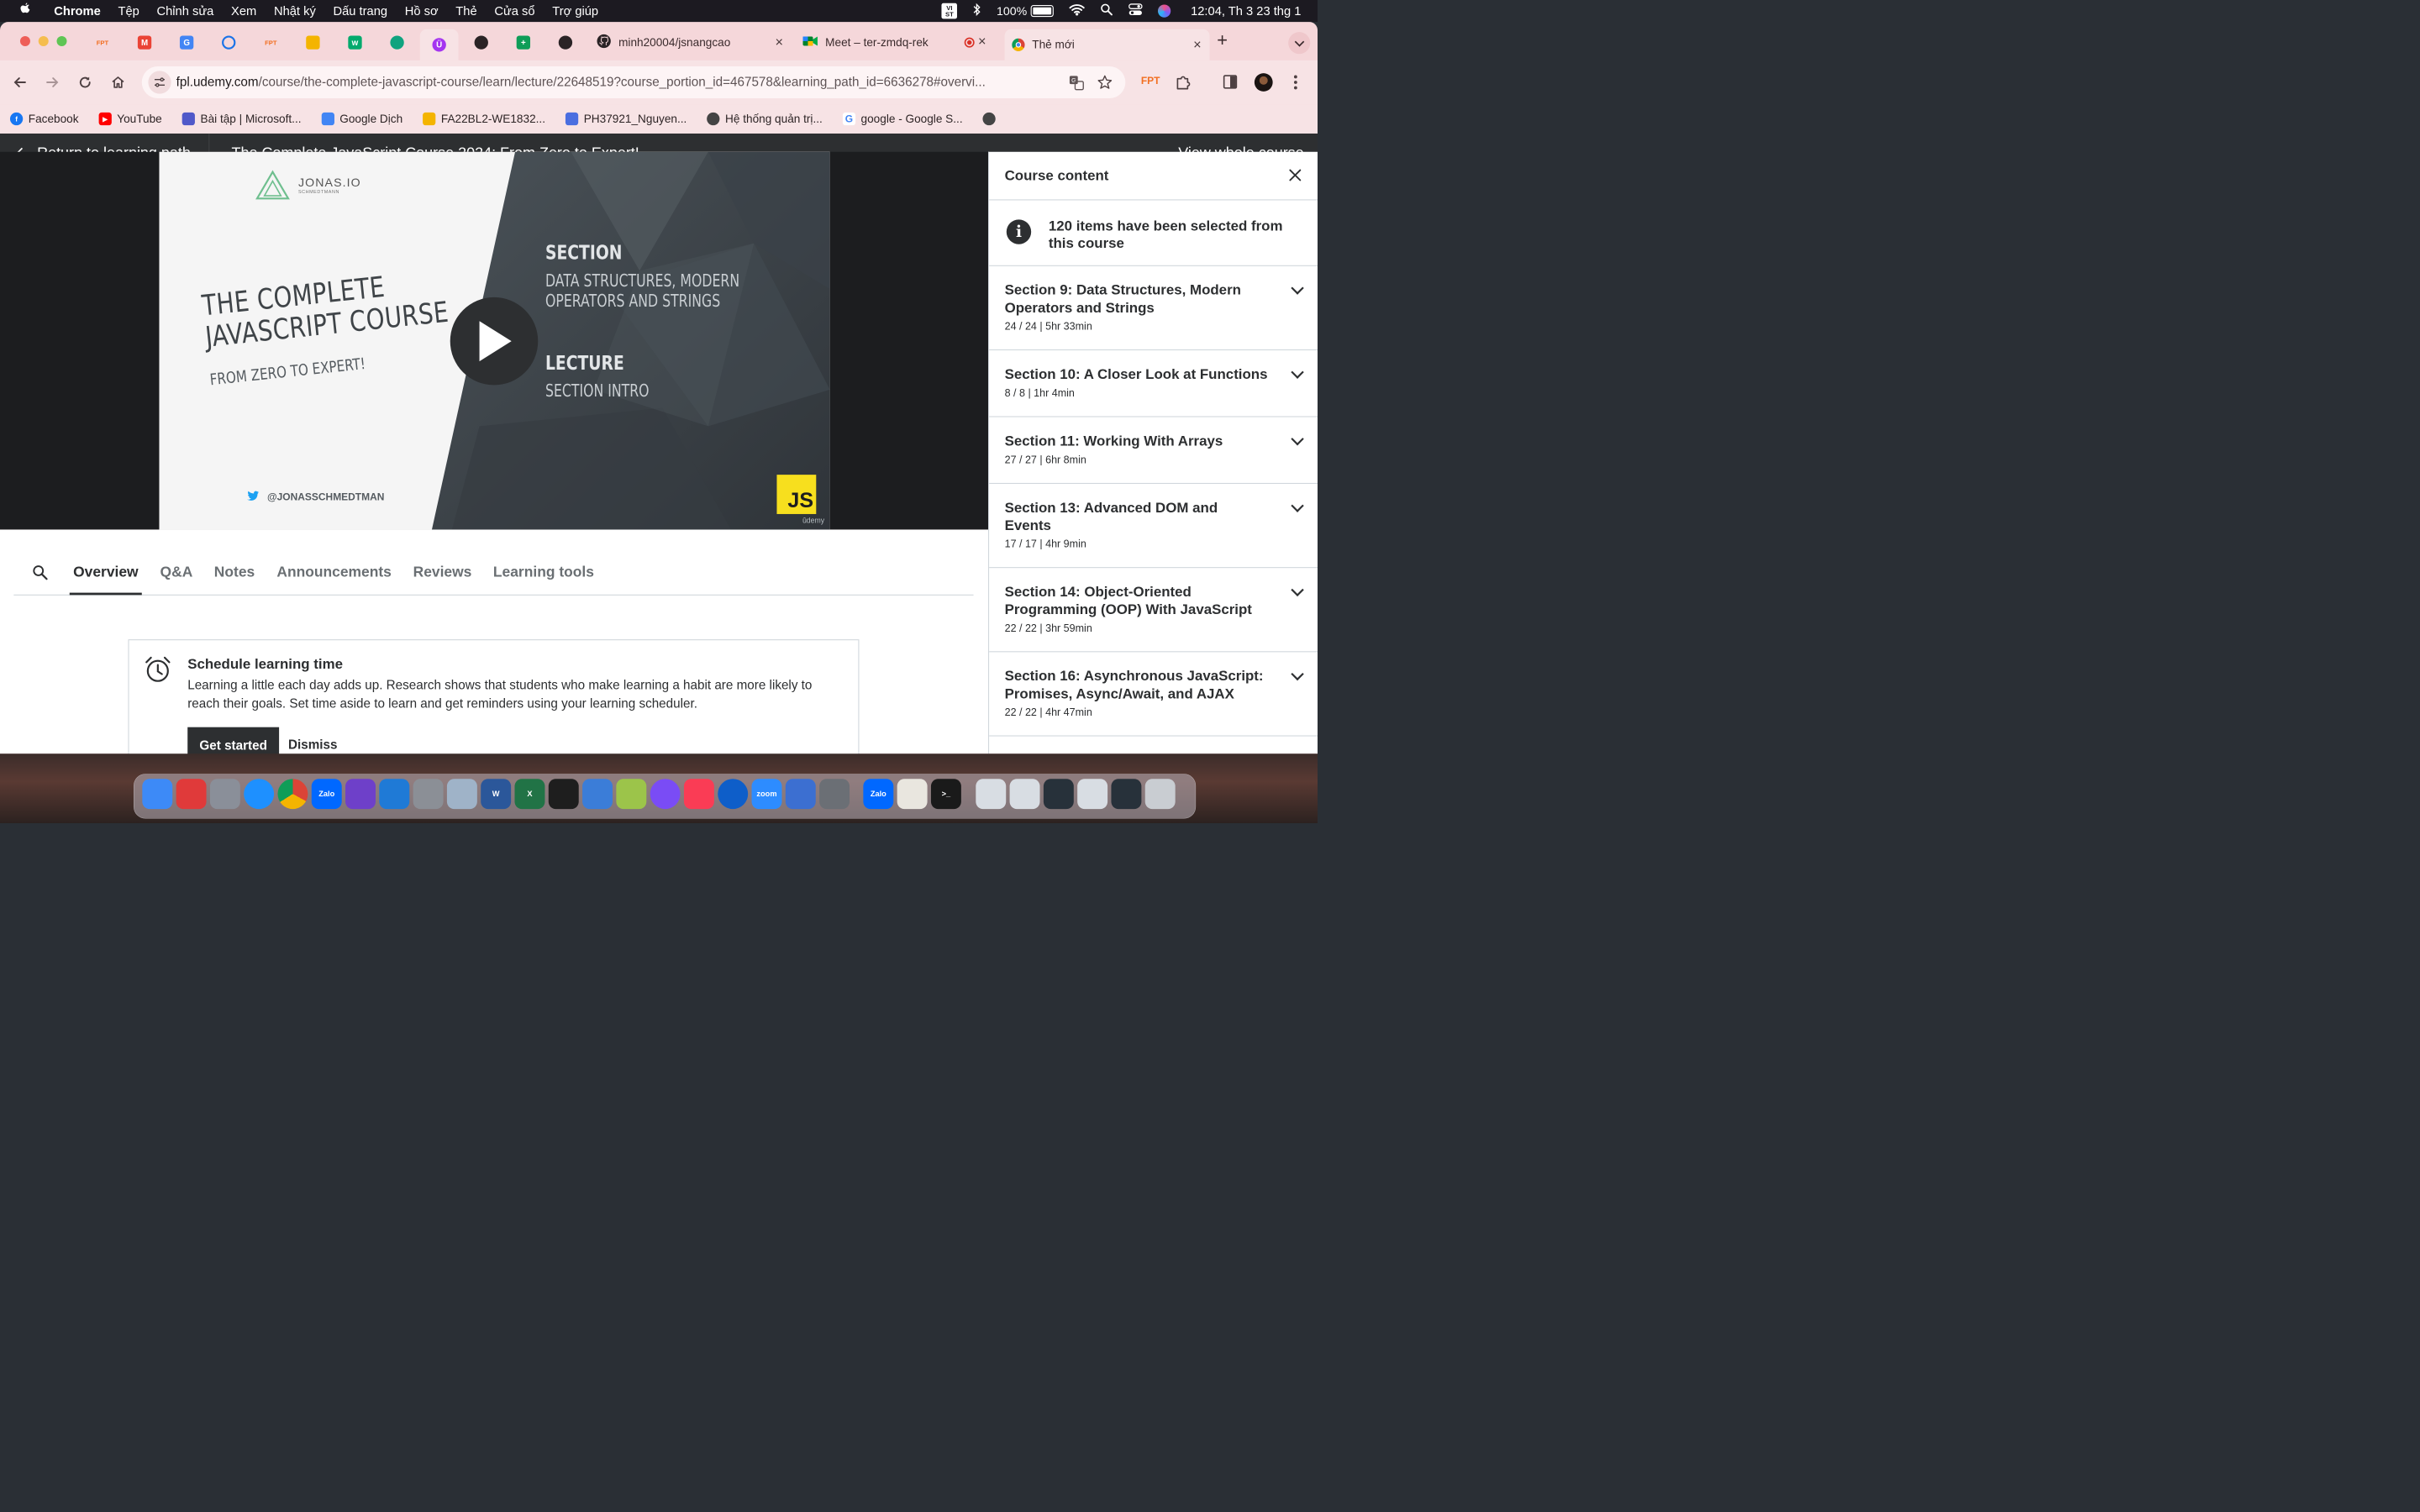 This screenshot has height=1512, width=2420. What do you see at coordinates (105, 572) in the screenshot?
I see `tab-overview: Overview` at bounding box center [105, 572].